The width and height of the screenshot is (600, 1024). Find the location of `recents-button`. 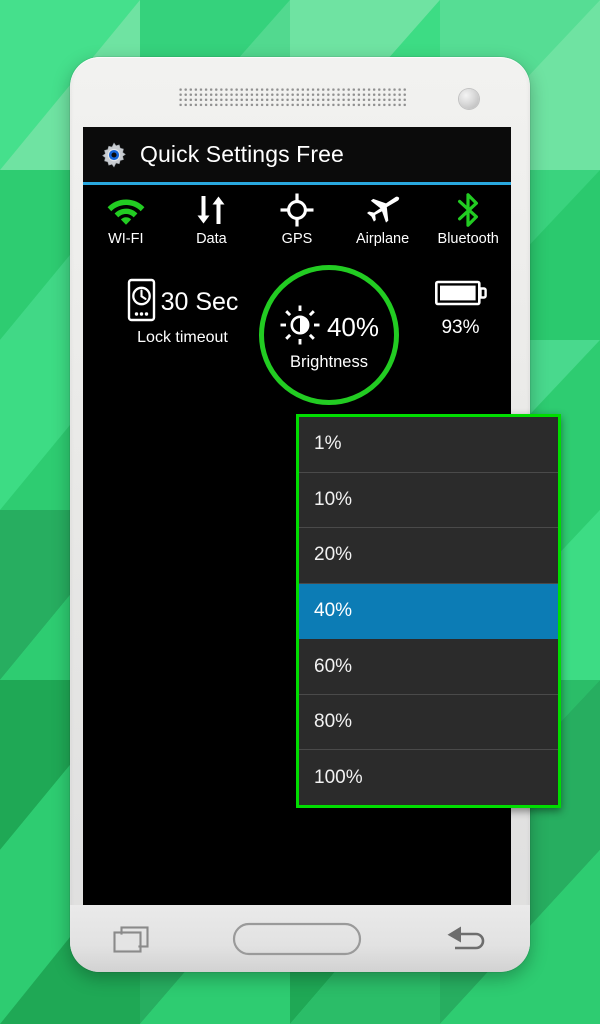

recents-button is located at coordinates (131, 939).